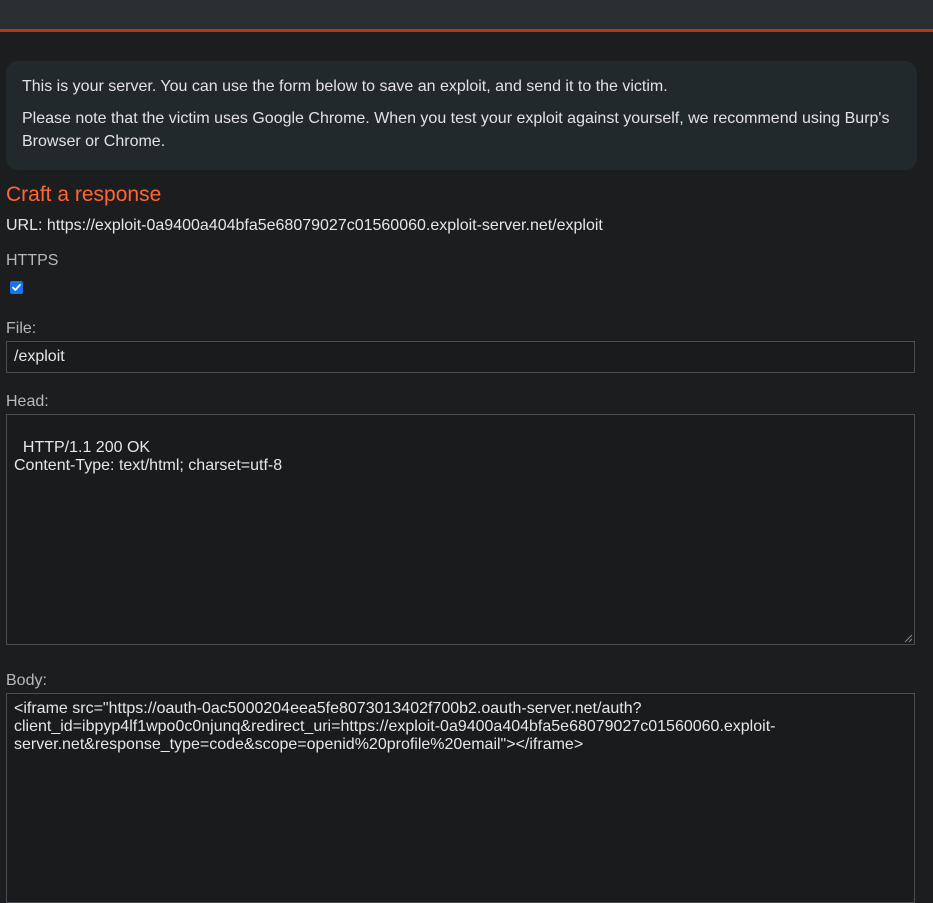 This screenshot has height=903, width=933. I want to click on top-header-bar, so click(466, 16).